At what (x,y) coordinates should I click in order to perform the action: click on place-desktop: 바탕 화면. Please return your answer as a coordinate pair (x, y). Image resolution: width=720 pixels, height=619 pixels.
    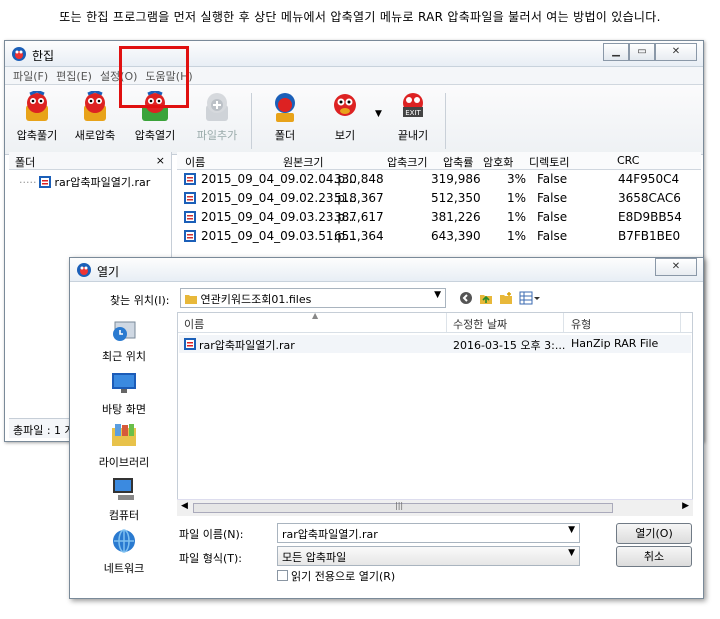
    Looking at the image, I should click on (124, 393).